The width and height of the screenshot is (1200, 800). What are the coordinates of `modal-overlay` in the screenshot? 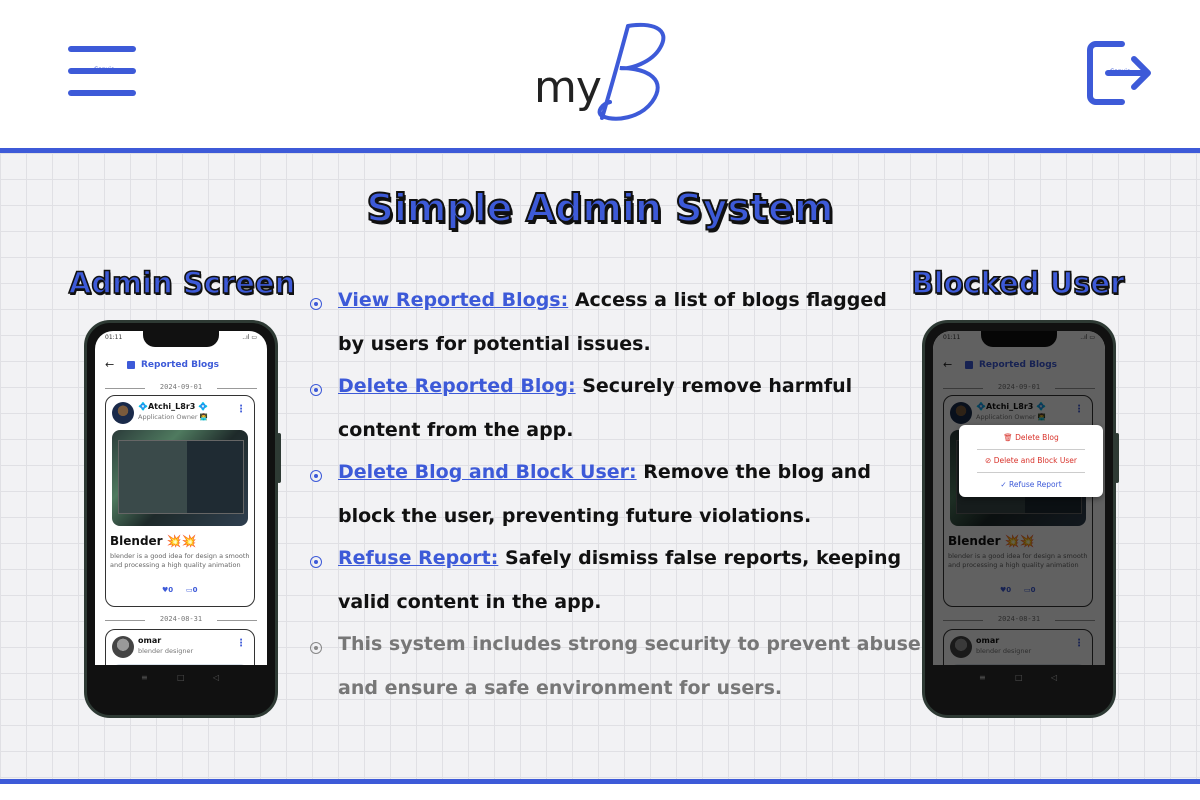 It's located at (1019, 511).